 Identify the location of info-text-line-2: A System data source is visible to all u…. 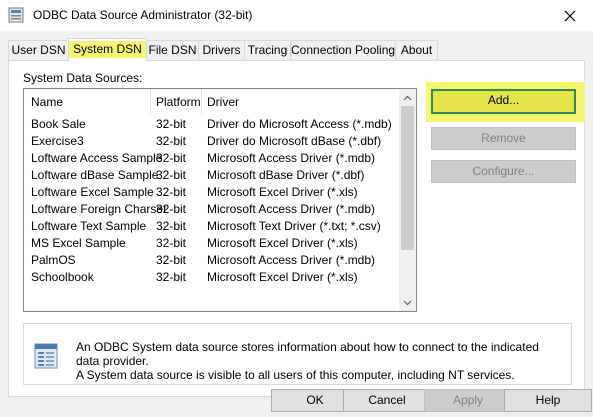
(295, 375).